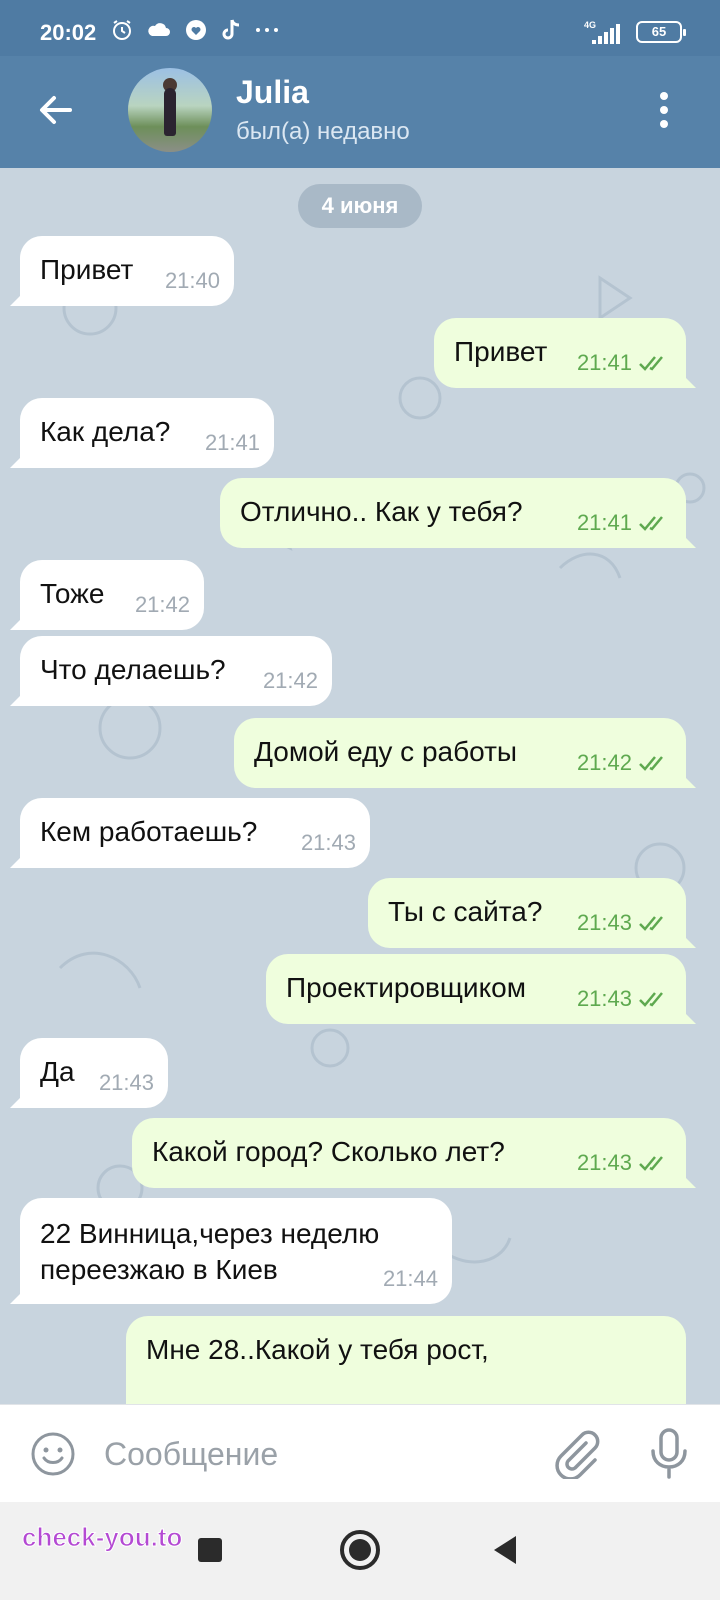  What do you see at coordinates (72, 593) in the screenshot?
I see `message-text: Тоже` at bounding box center [72, 593].